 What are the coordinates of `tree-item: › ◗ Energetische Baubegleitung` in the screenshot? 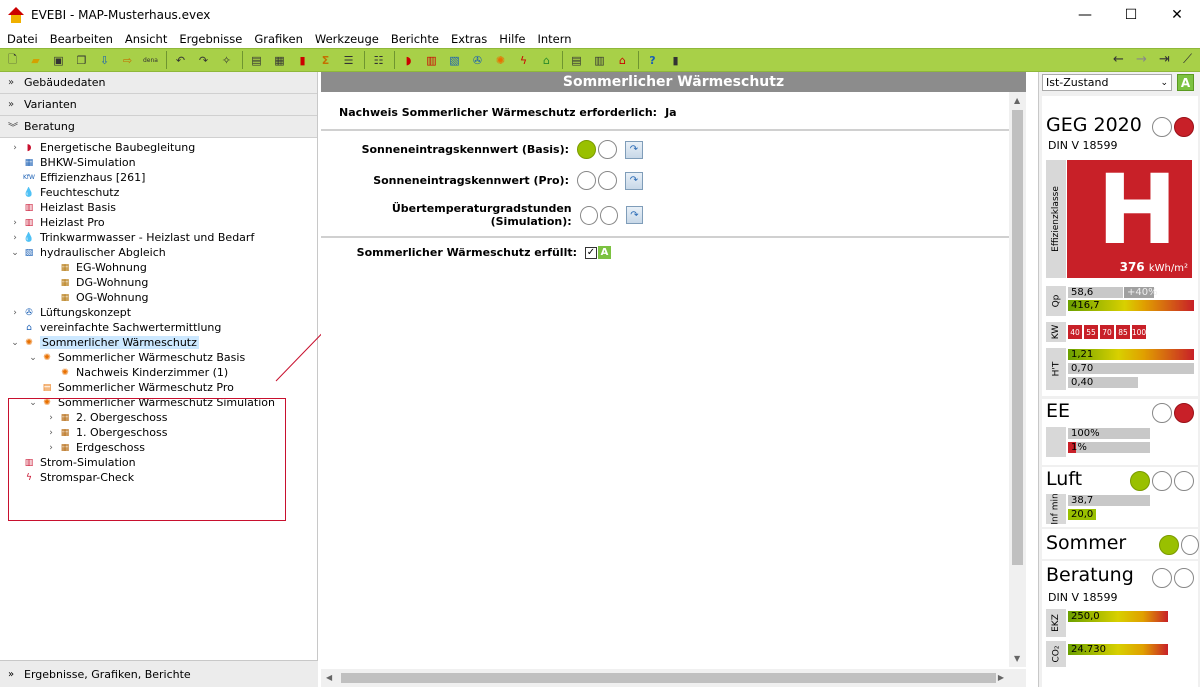 It's located at (158, 147).